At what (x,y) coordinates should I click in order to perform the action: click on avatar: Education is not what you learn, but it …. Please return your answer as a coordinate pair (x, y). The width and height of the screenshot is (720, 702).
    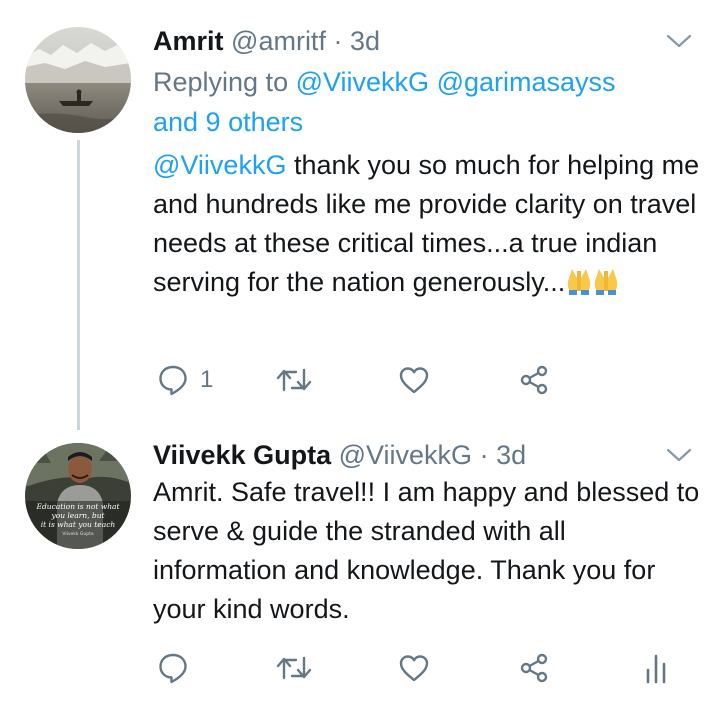
    Looking at the image, I should click on (78, 496).